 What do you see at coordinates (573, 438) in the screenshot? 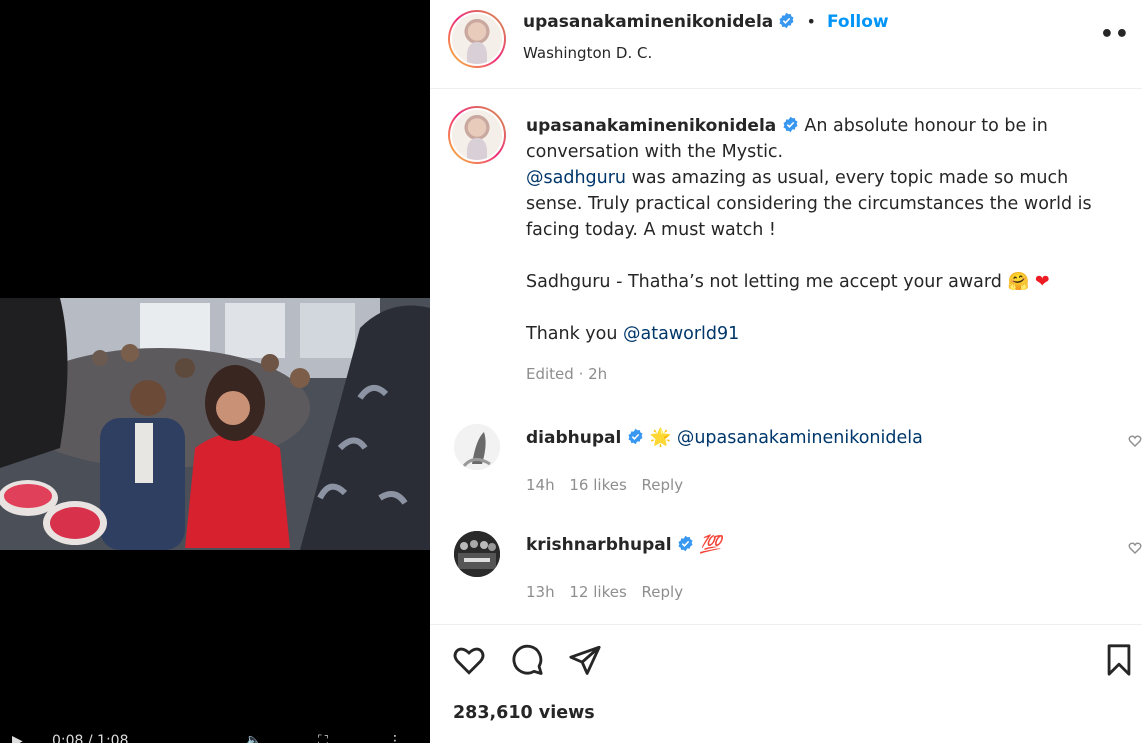
I see `comment-username: diabhupal` at bounding box center [573, 438].